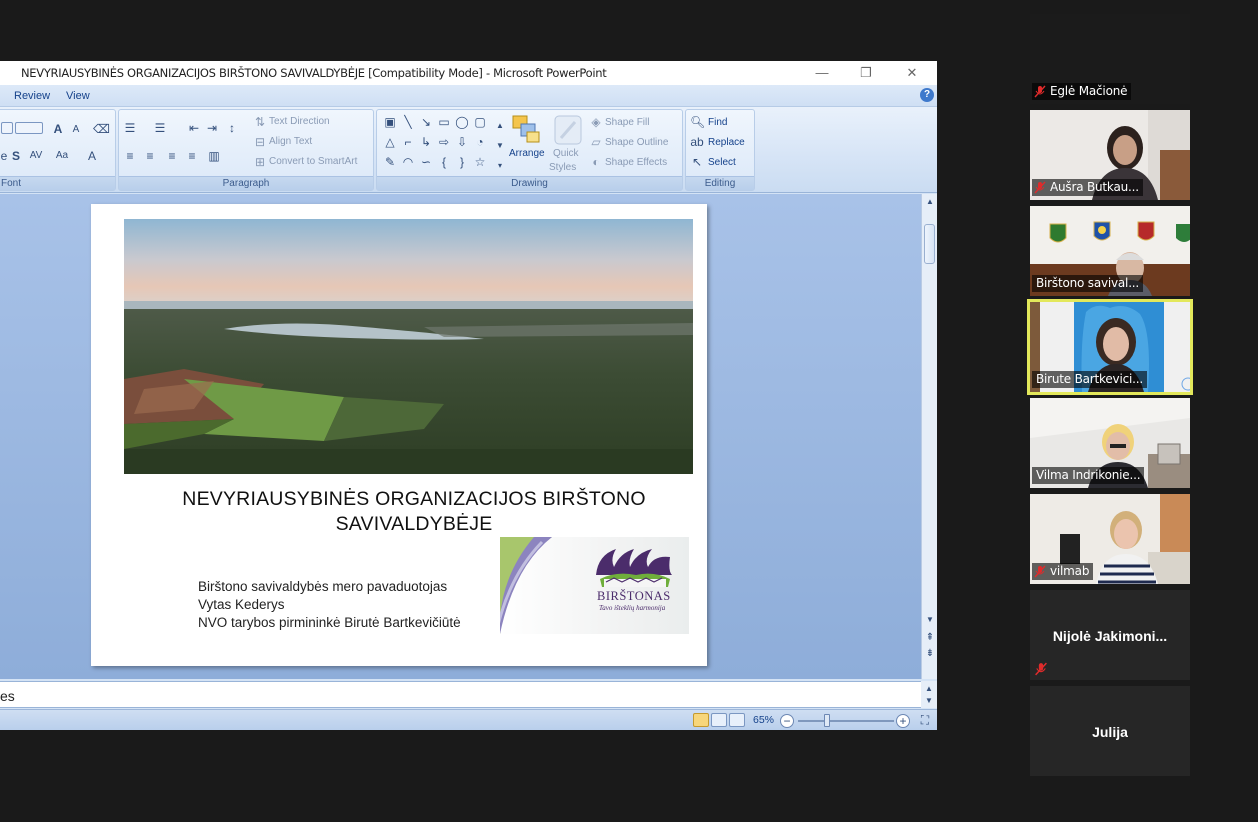 The width and height of the screenshot is (1258, 822). I want to click on align-left-icon: ≡, so click(130, 156).